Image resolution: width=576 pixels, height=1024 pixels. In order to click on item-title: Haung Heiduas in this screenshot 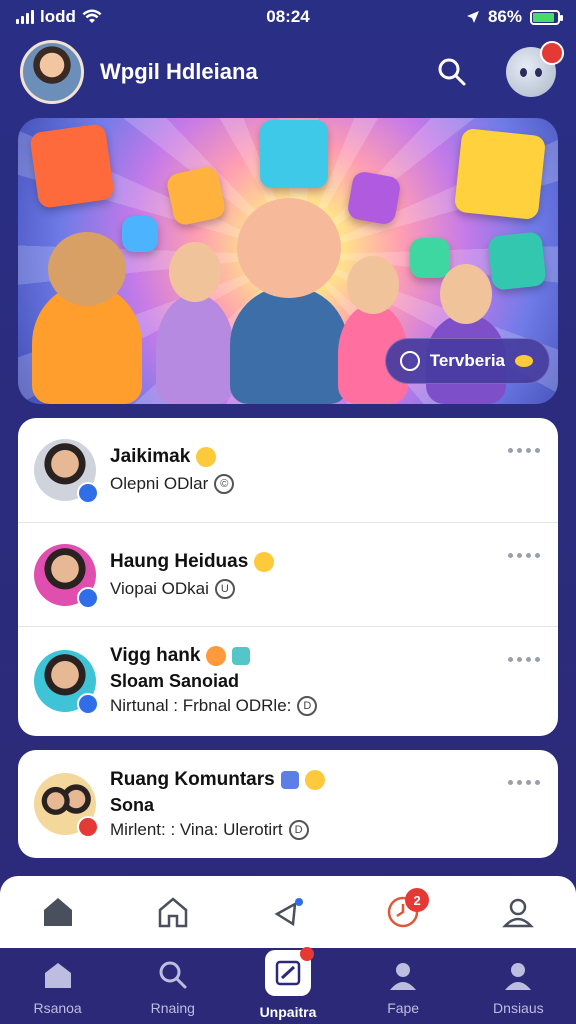, I will do `click(179, 561)`.